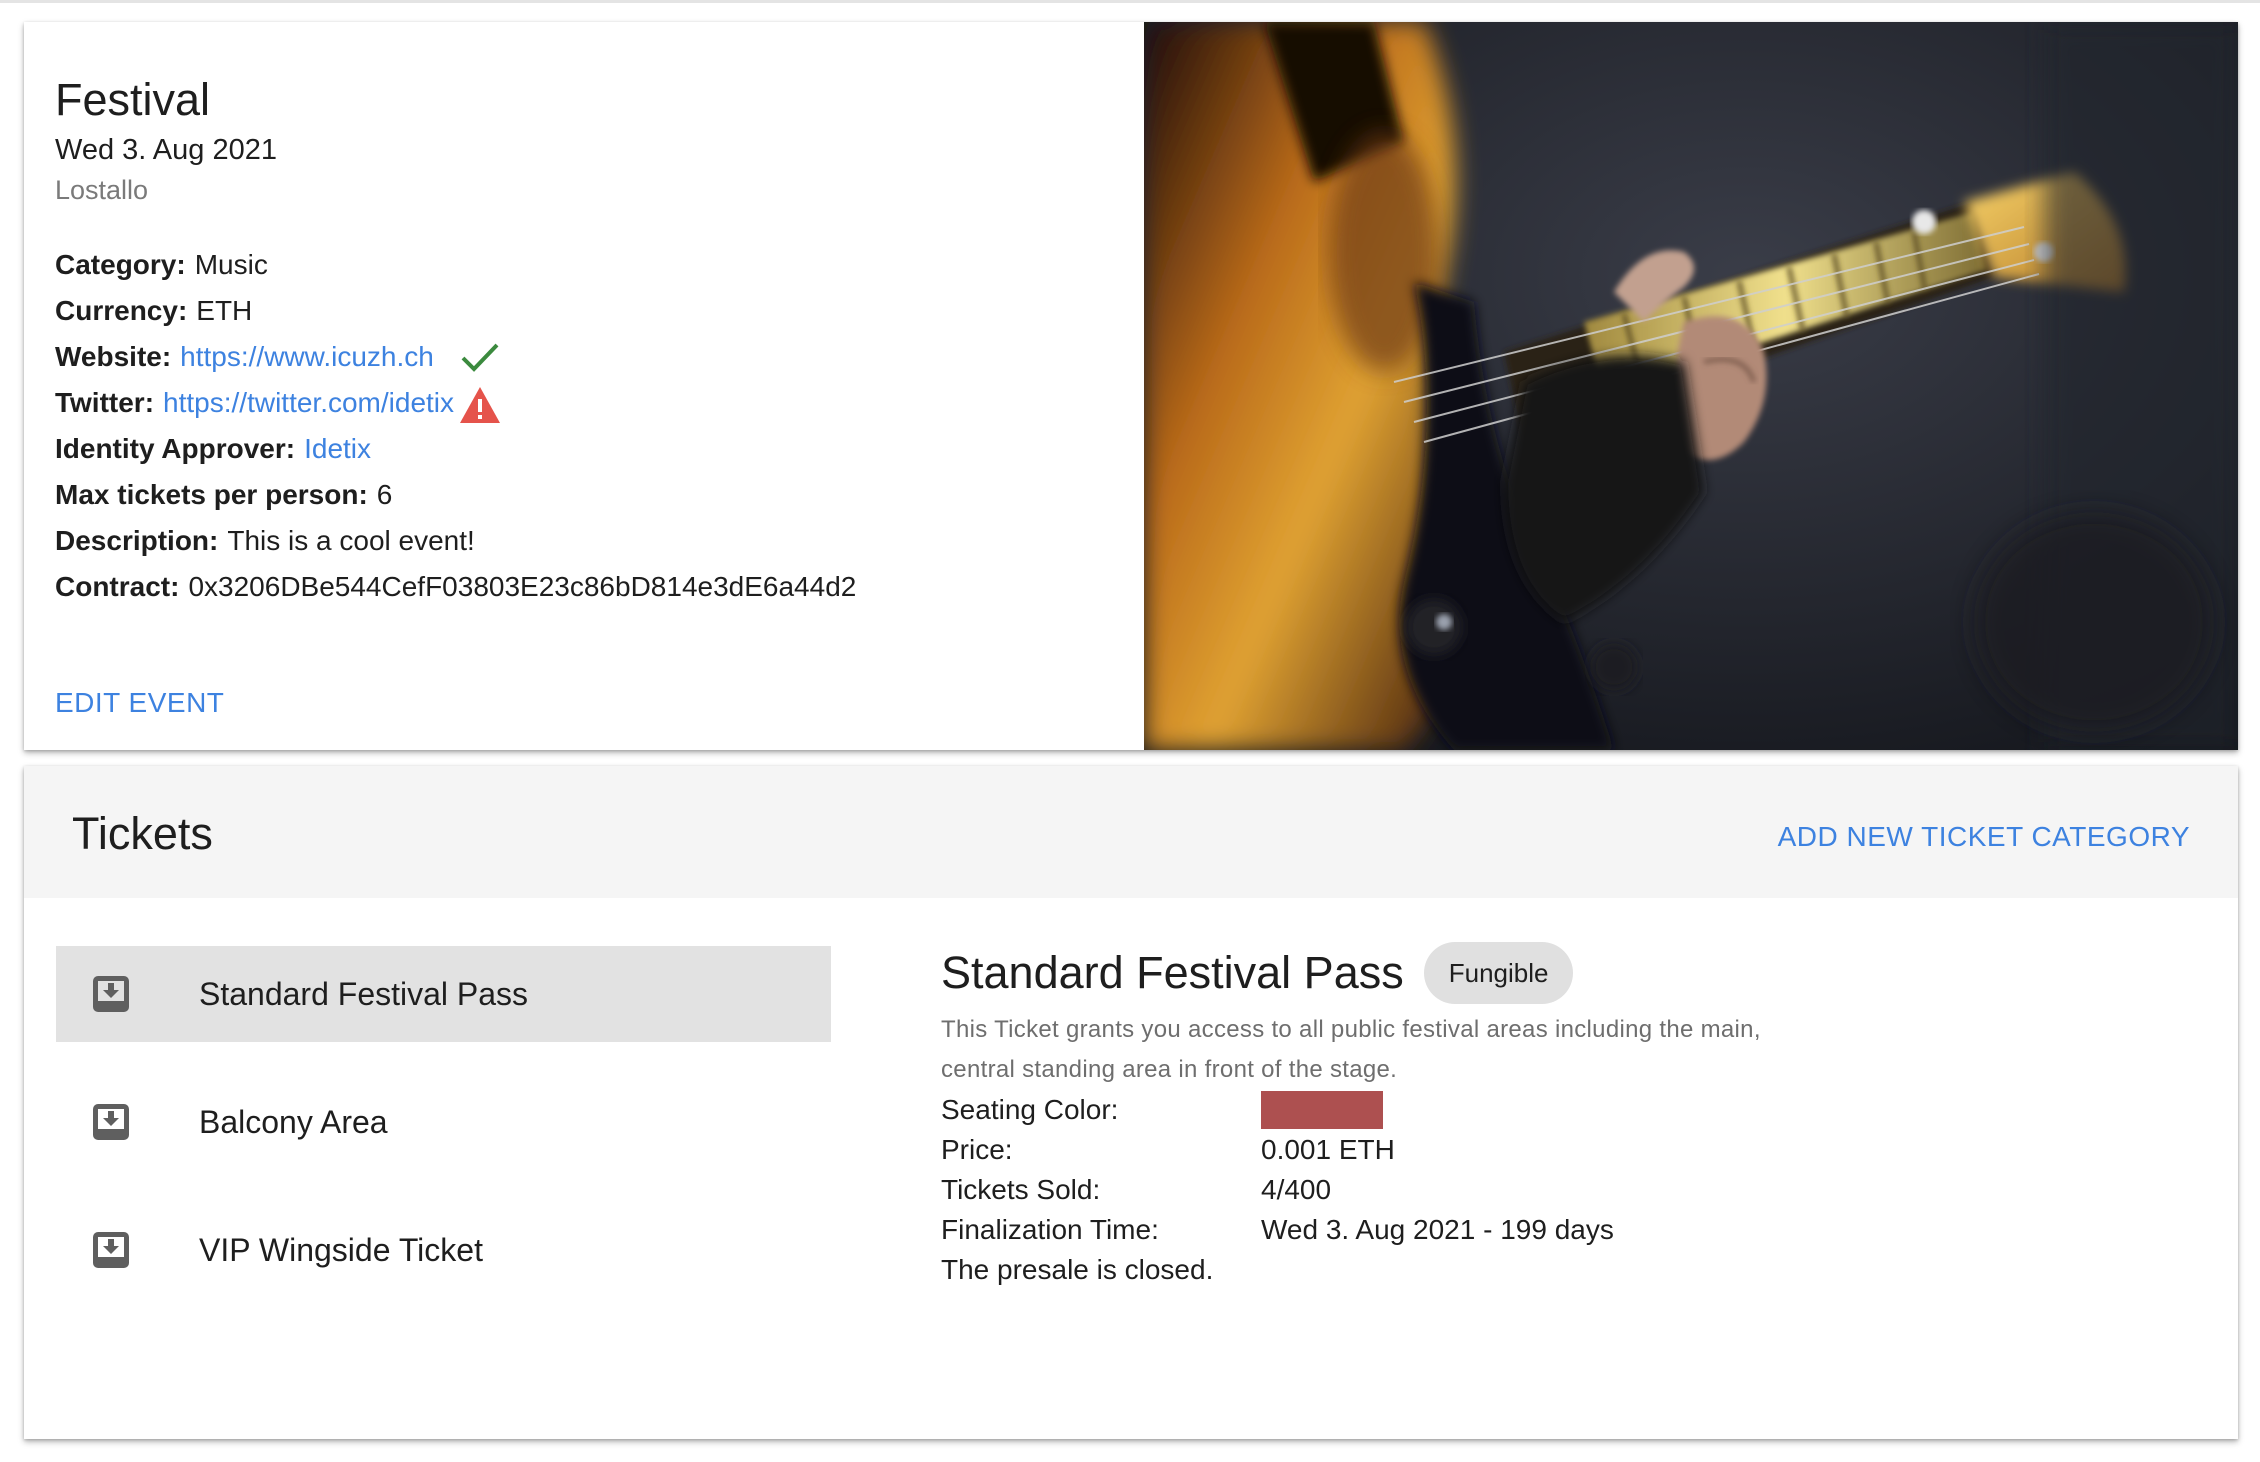  I want to click on category-row: Category: Music, so click(580, 265).